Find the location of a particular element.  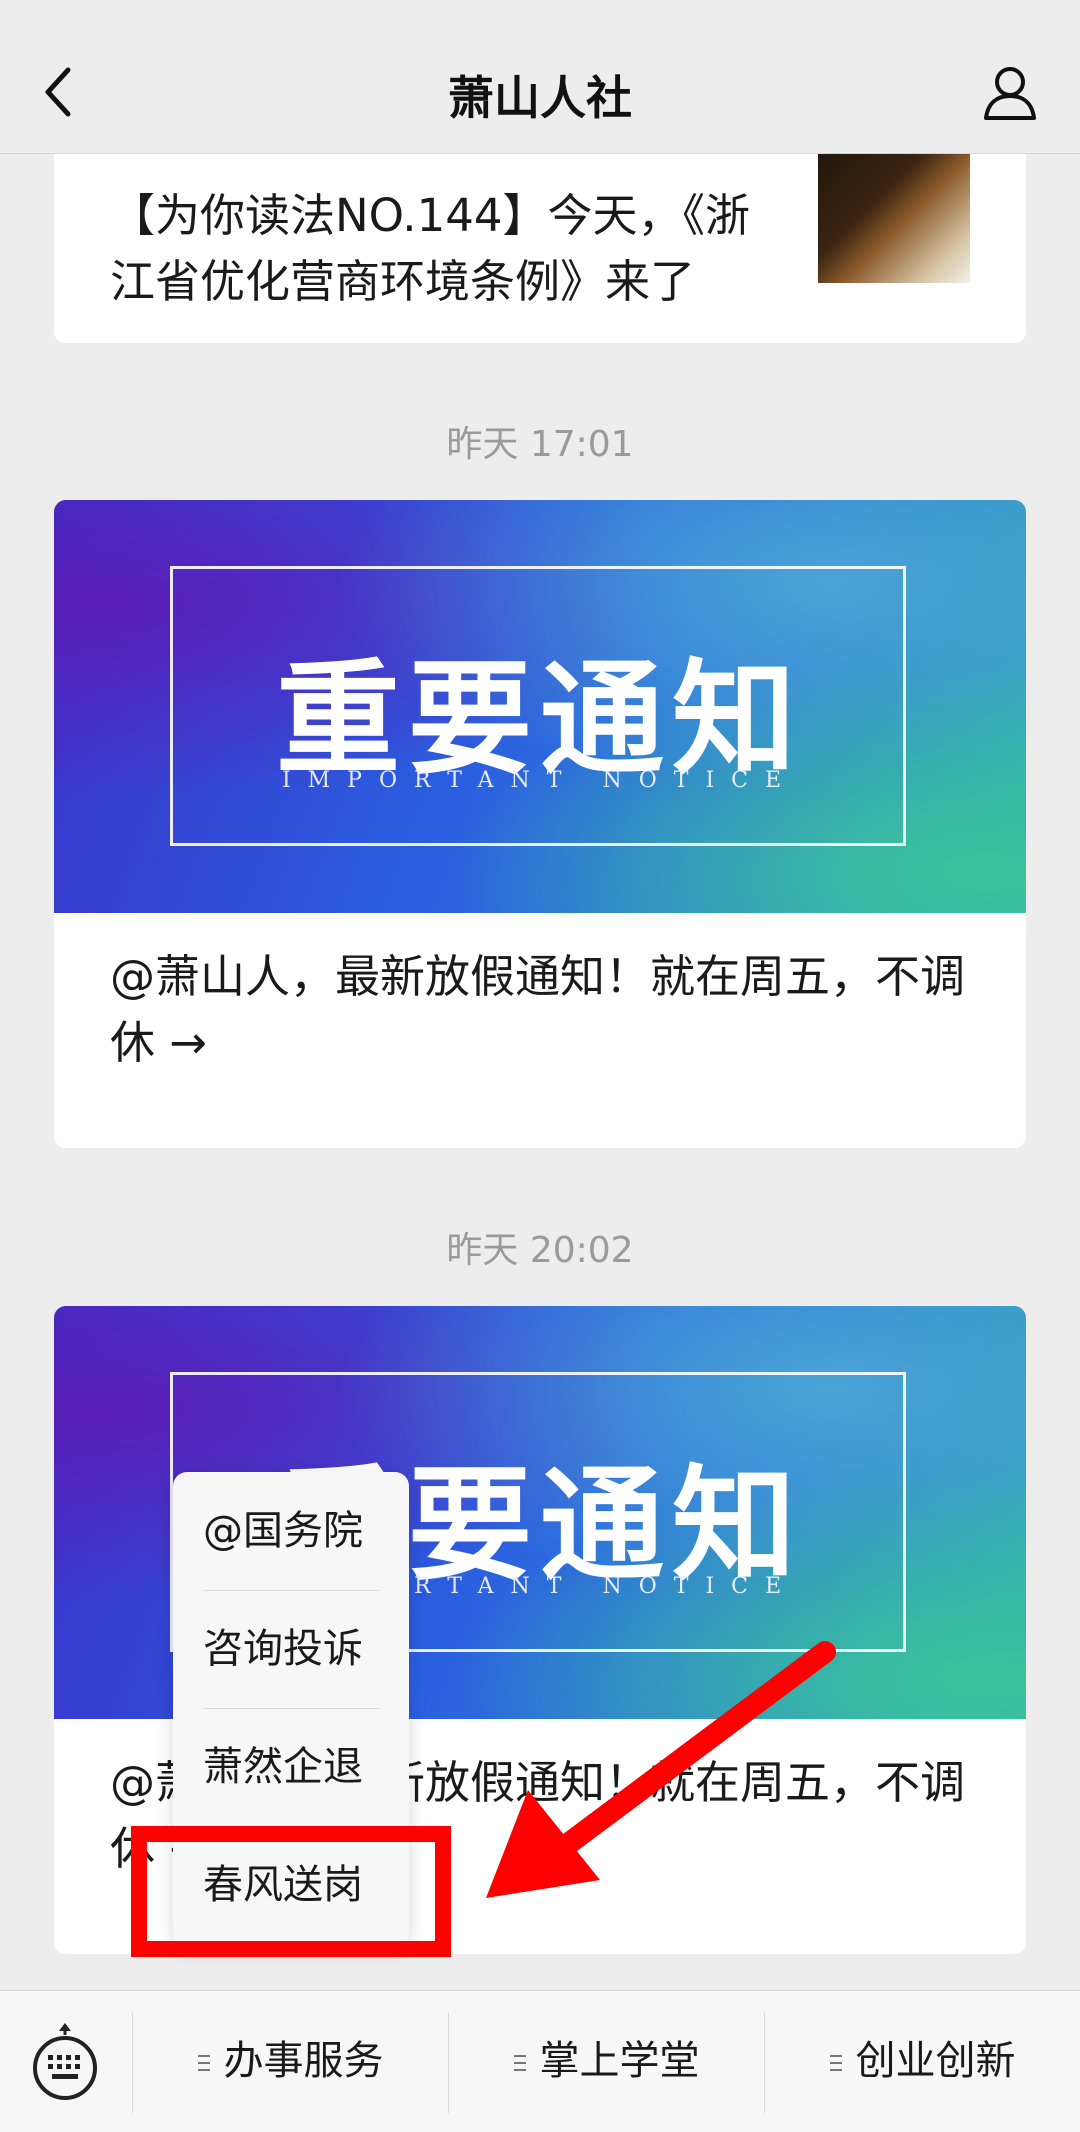

bottom-menu-bar: 办事服务 掌上学堂 创业创新 is located at coordinates (540, 2061).